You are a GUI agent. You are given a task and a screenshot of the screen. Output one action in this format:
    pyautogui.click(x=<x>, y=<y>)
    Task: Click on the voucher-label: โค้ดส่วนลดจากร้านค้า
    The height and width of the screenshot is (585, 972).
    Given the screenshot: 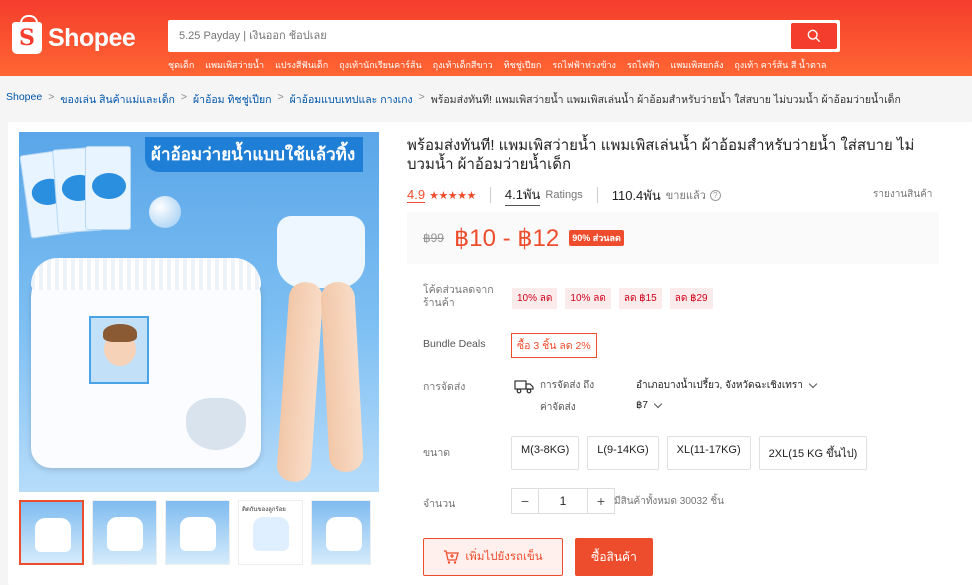 What is the action you would take?
    pyautogui.click(x=458, y=296)
    